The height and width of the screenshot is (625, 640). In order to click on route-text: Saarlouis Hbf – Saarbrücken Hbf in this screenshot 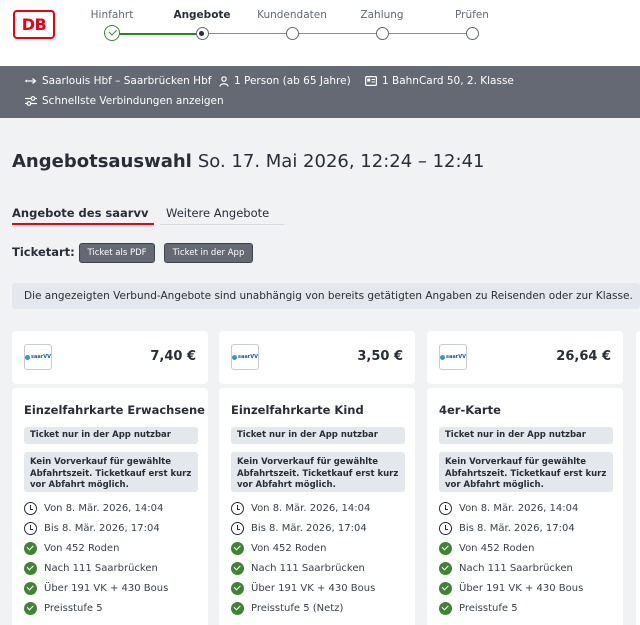, I will do `click(127, 81)`.